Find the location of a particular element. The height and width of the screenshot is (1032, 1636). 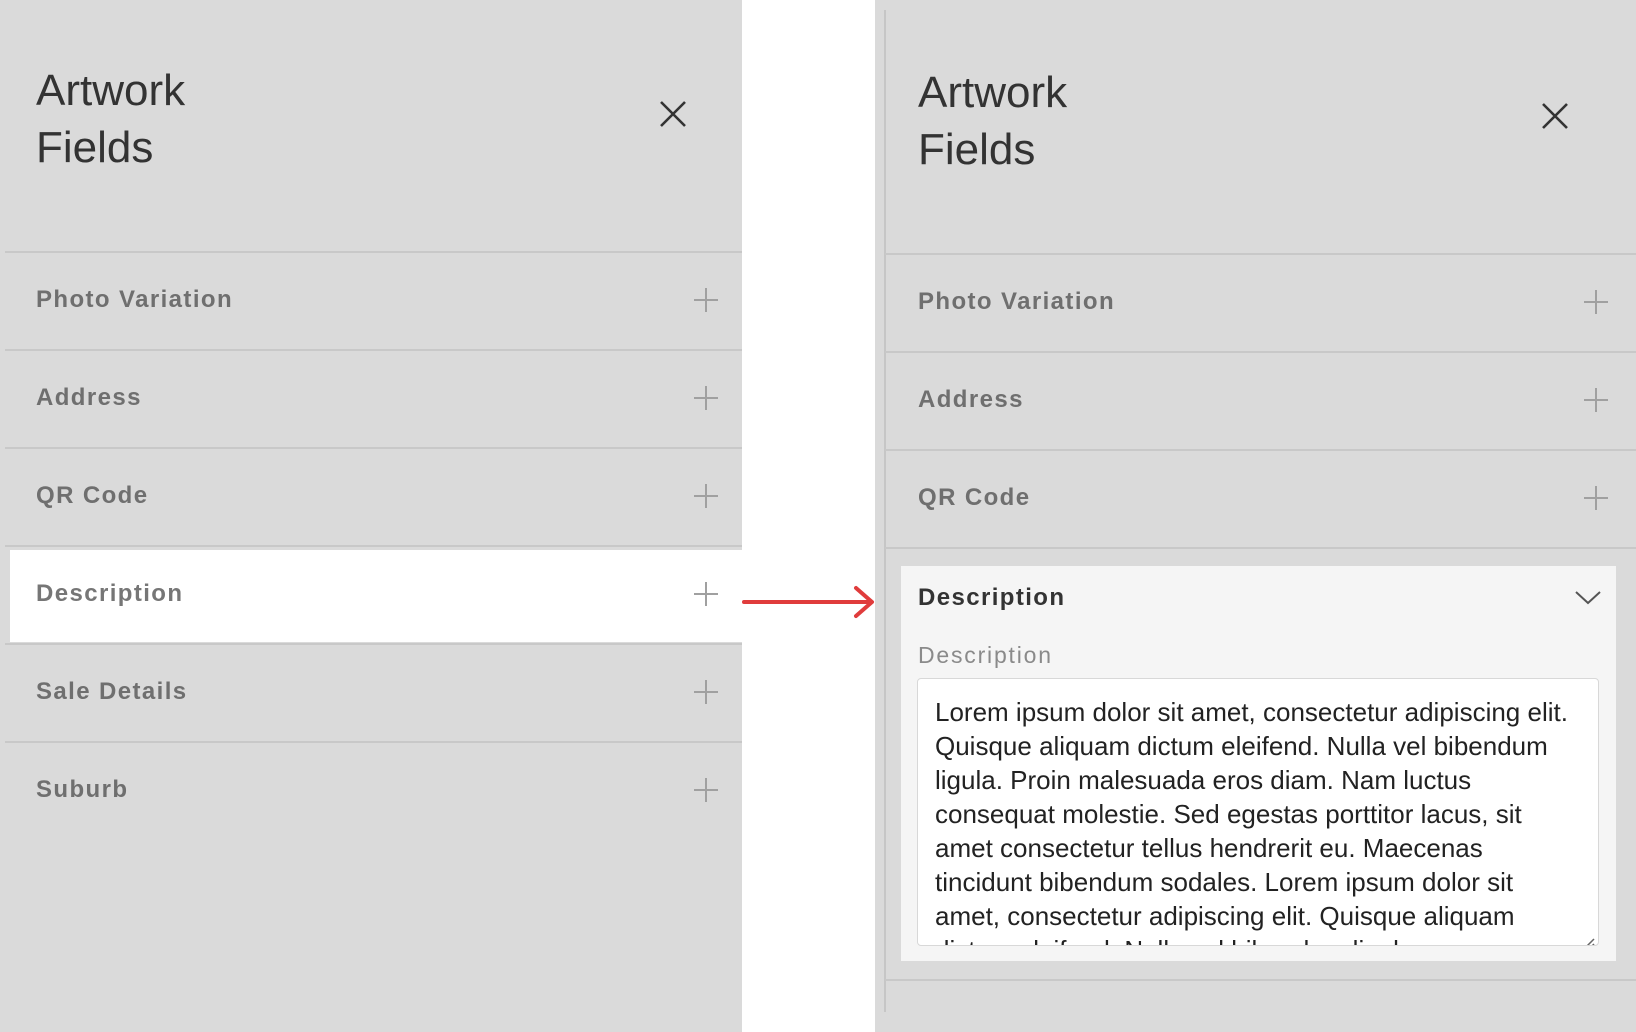

resize-handle-icon is located at coordinates (1587, 935).